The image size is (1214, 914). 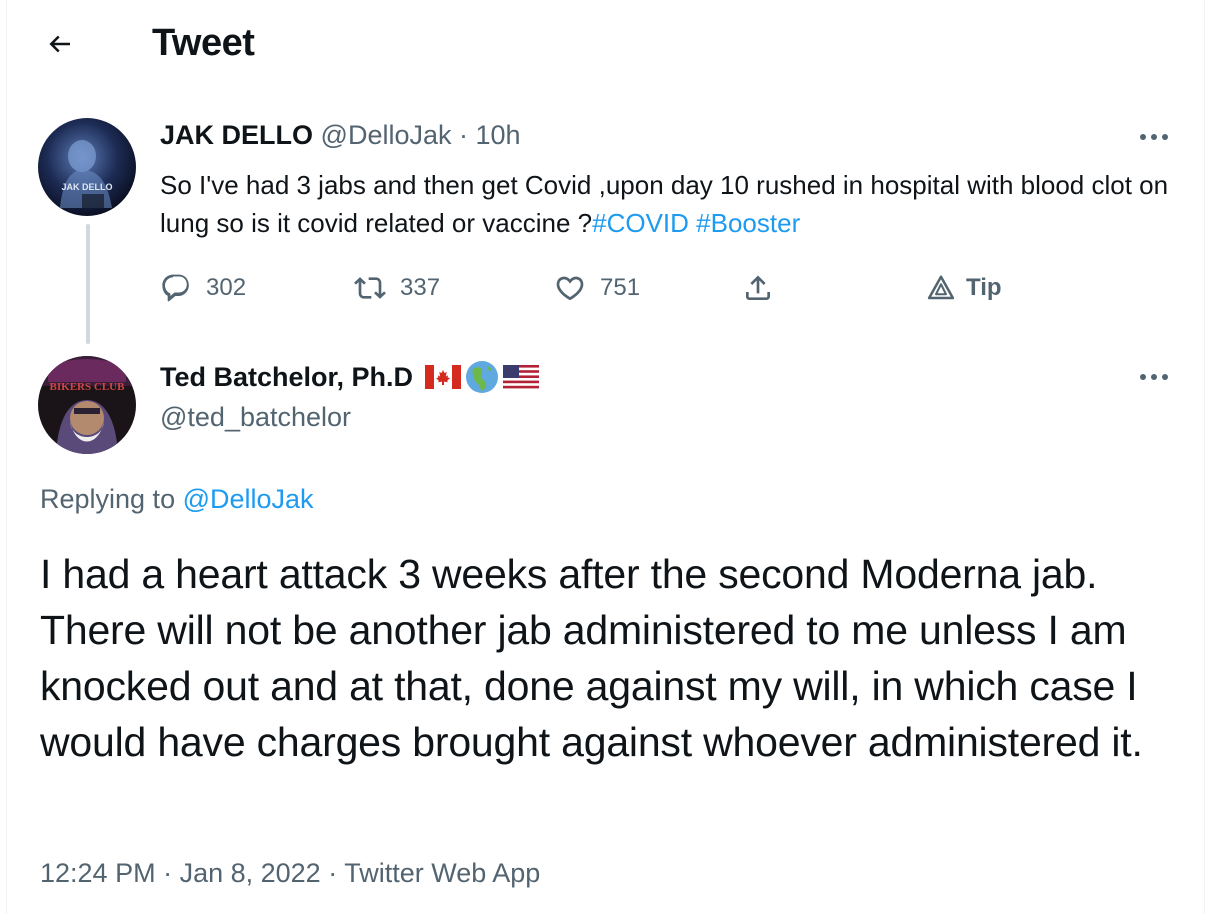 I want to click on hashtag-link: #Booster, so click(x=748, y=223).